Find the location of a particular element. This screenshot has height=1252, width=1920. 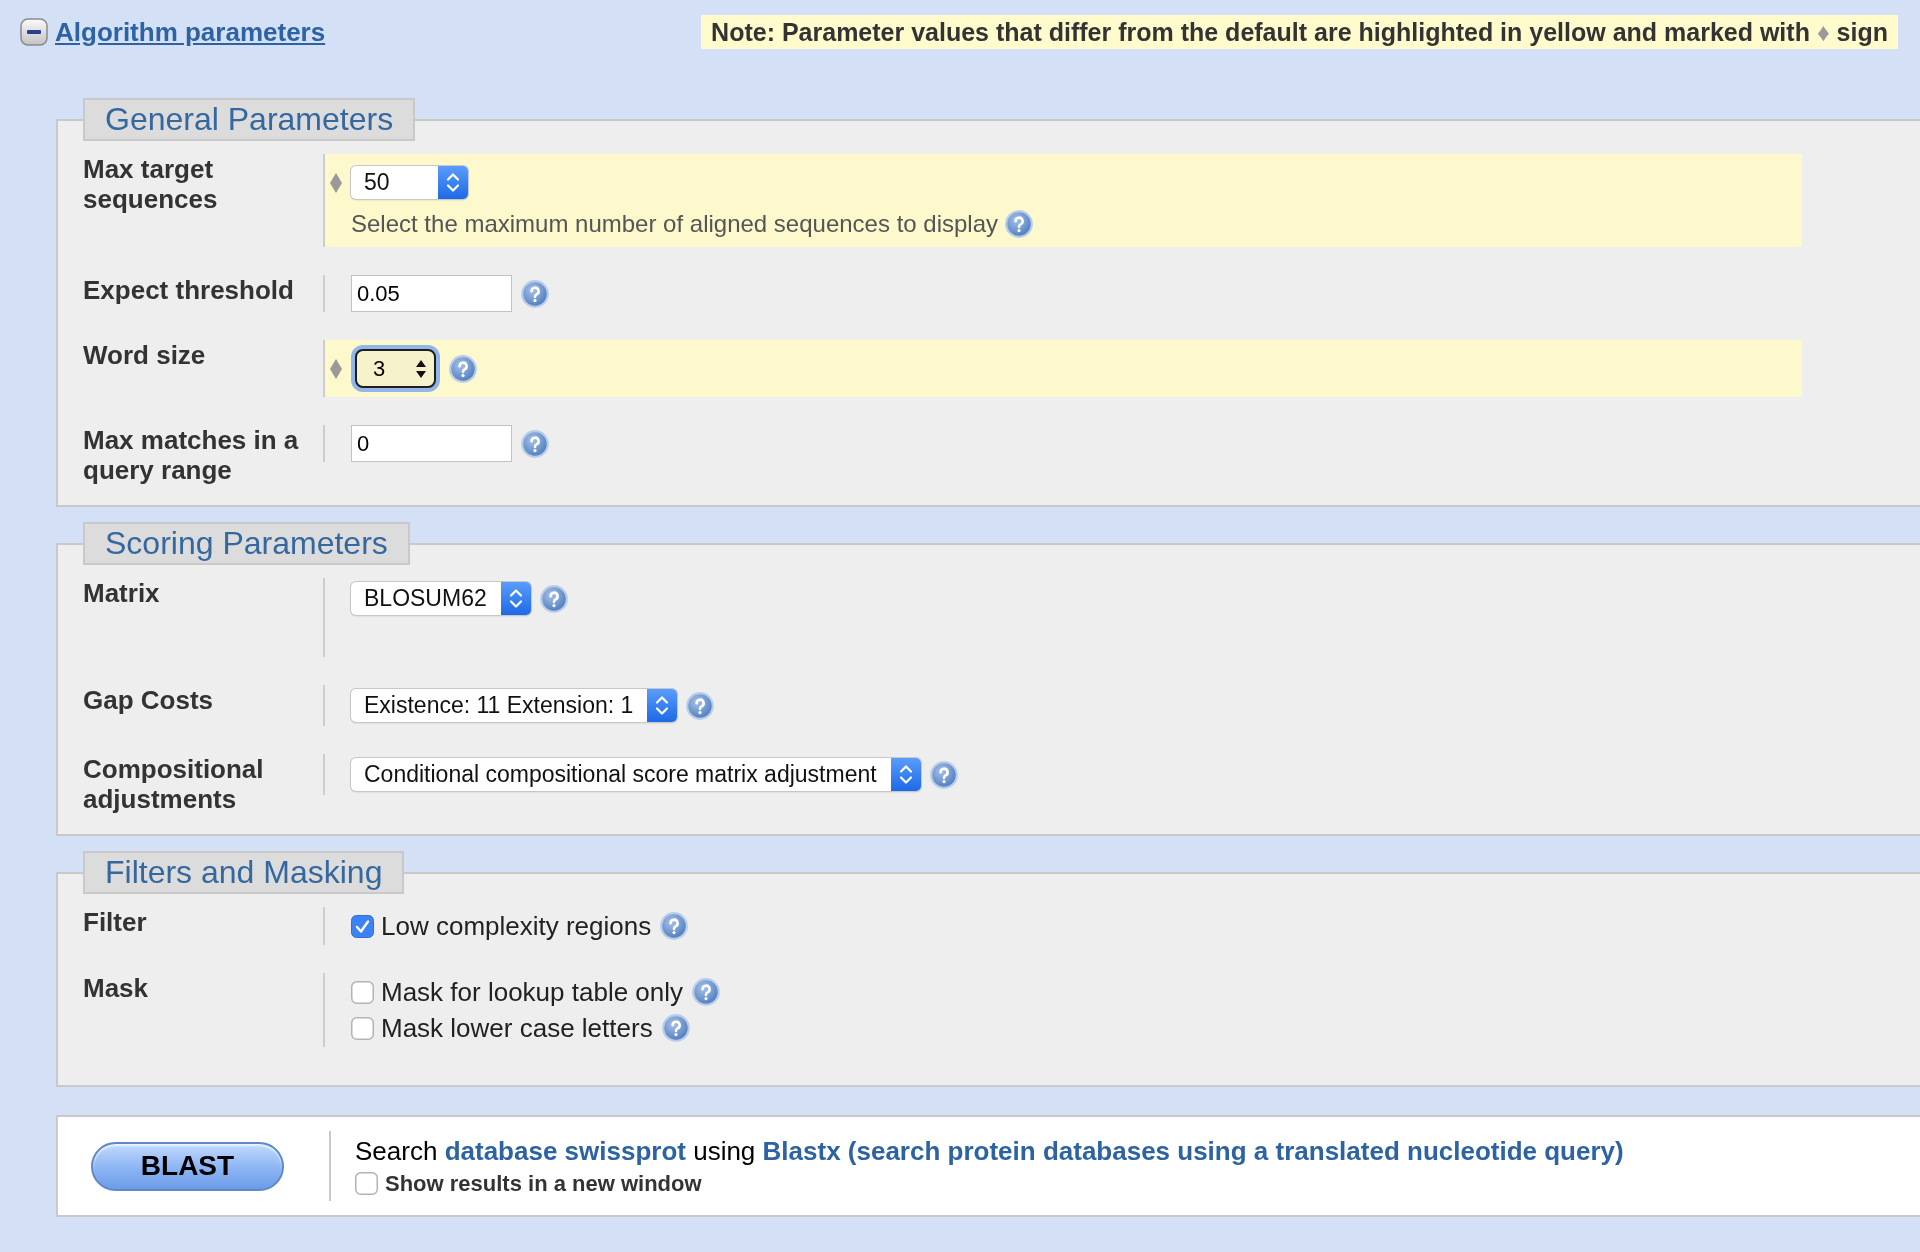

checkbox-label: Low complexity regions is located at coordinates (516, 926).